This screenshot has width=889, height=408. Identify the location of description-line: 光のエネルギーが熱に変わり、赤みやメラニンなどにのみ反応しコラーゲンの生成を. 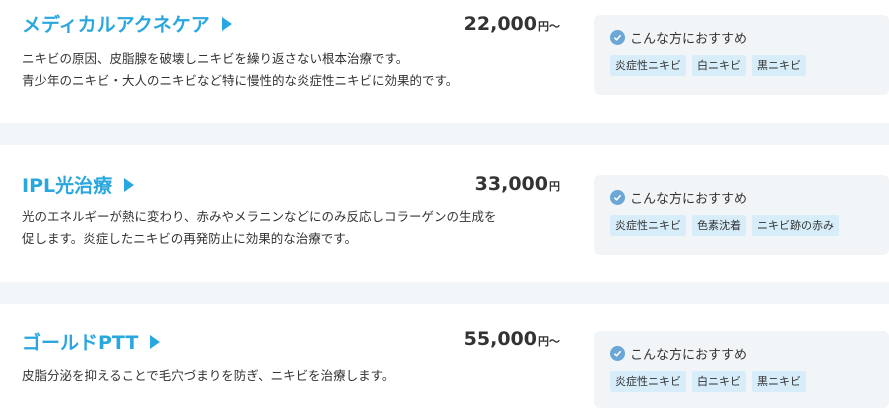
(259, 216).